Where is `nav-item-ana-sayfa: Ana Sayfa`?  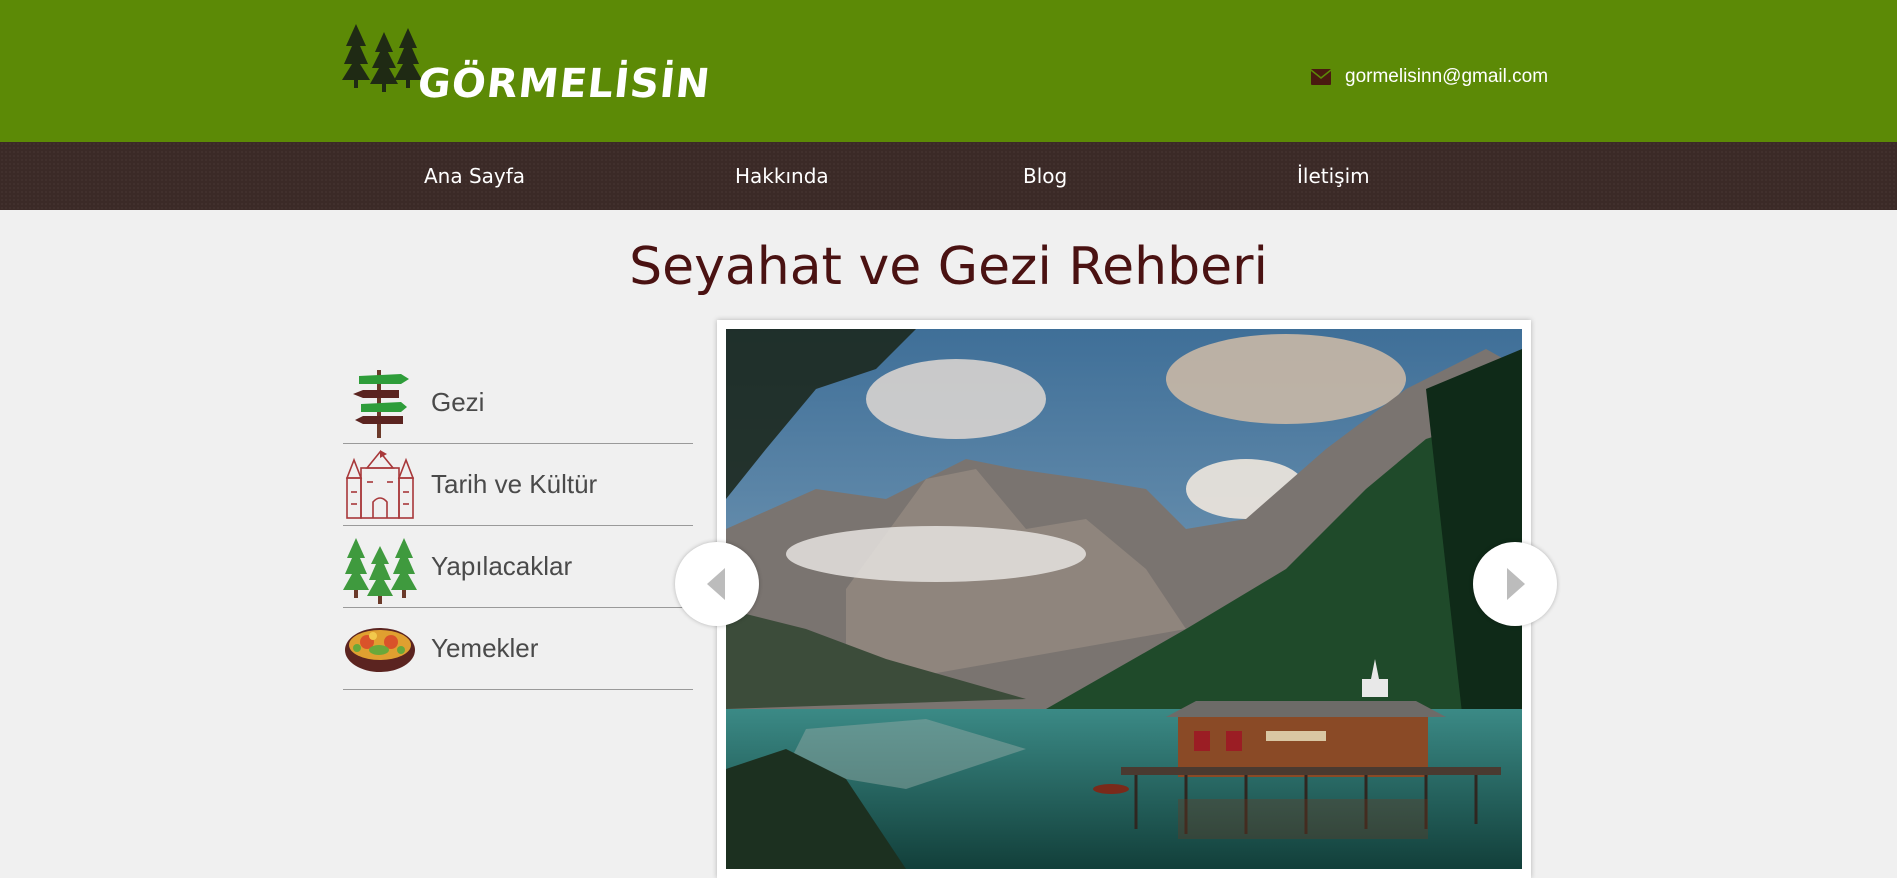
nav-item-ana-sayfa: Ana Sayfa is located at coordinates (474, 176).